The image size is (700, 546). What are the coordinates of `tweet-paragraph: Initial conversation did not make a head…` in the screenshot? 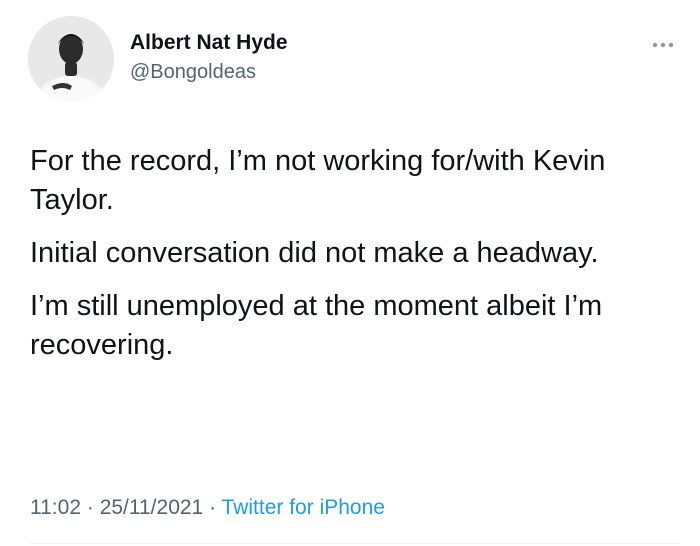 It's located at (314, 253).